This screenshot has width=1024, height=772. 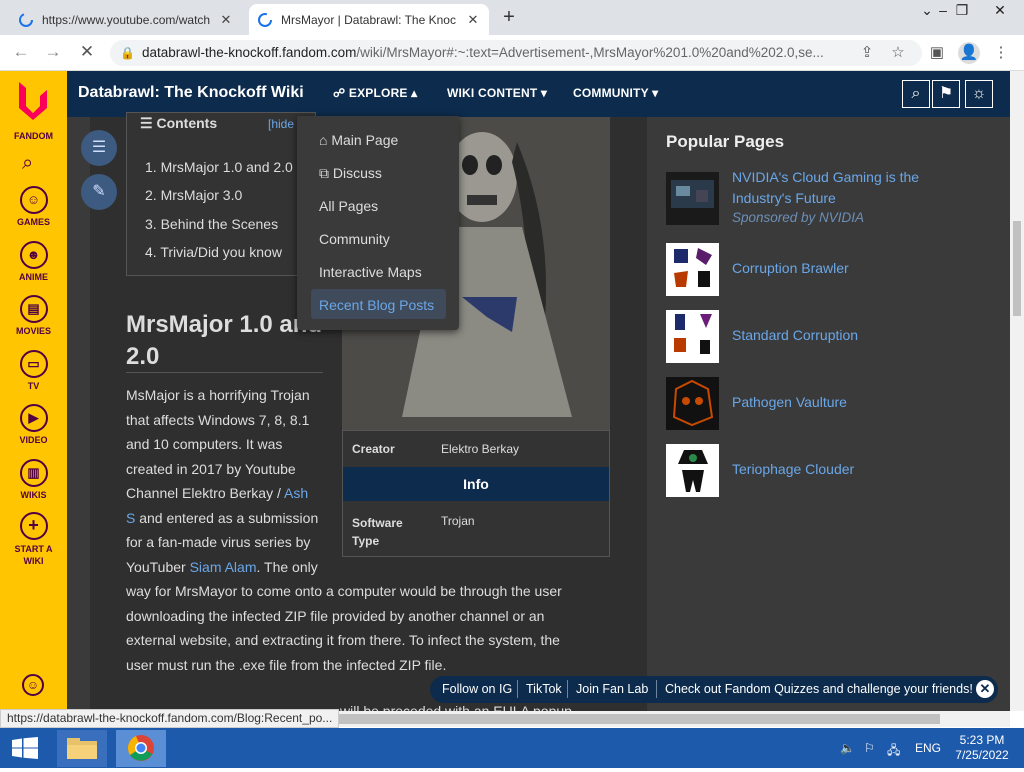 What do you see at coordinates (795, 335) in the screenshot?
I see `popular-item-standard-corruption: Standard Corruption` at bounding box center [795, 335].